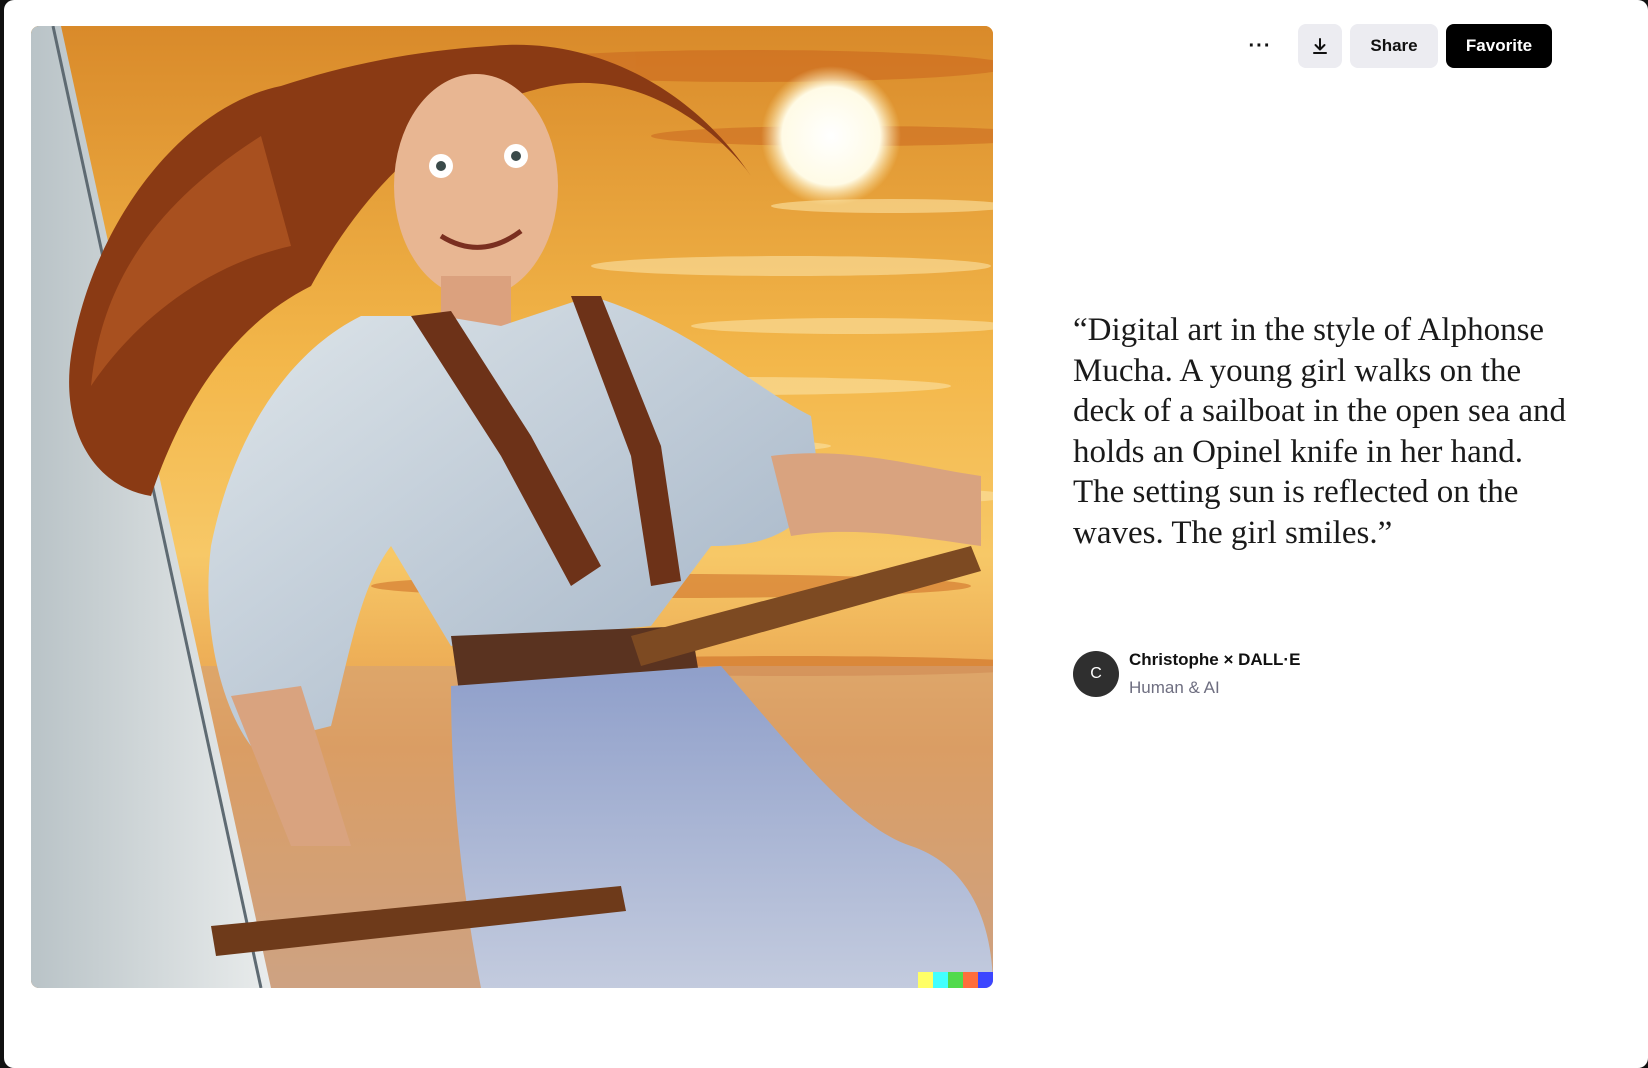  What do you see at coordinates (940, 980) in the screenshot?
I see `watermark-swatch-cyan` at bounding box center [940, 980].